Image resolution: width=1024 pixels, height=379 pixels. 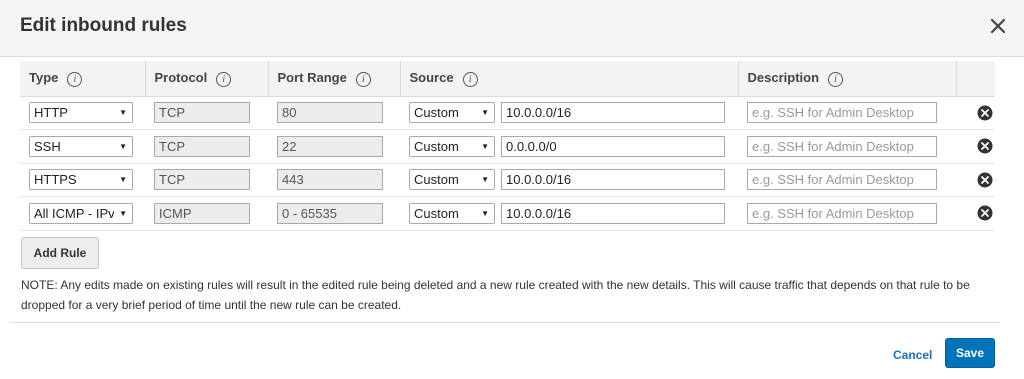 What do you see at coordinates (330, 113) in the screenshot?
I see `port-range-field: 80` at bounding box center [330, 113].